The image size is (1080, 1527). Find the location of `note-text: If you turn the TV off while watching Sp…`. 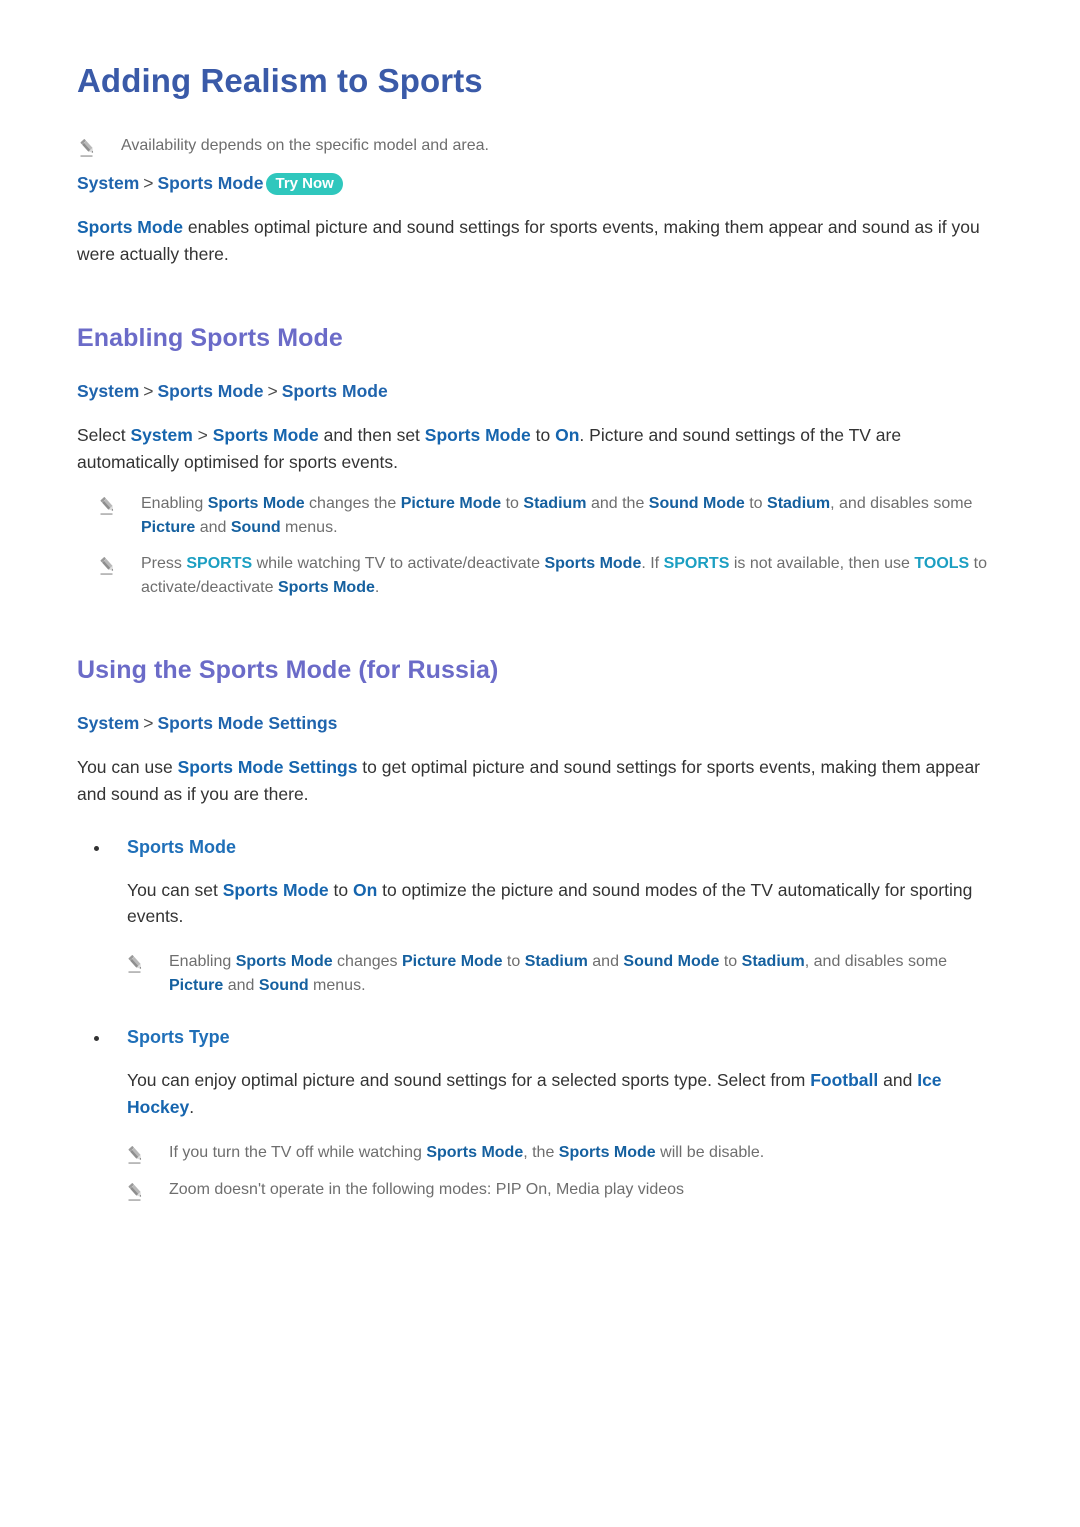

note-text: If you turn the TV off while watching Sp… is located at coordinates (585, 1153).